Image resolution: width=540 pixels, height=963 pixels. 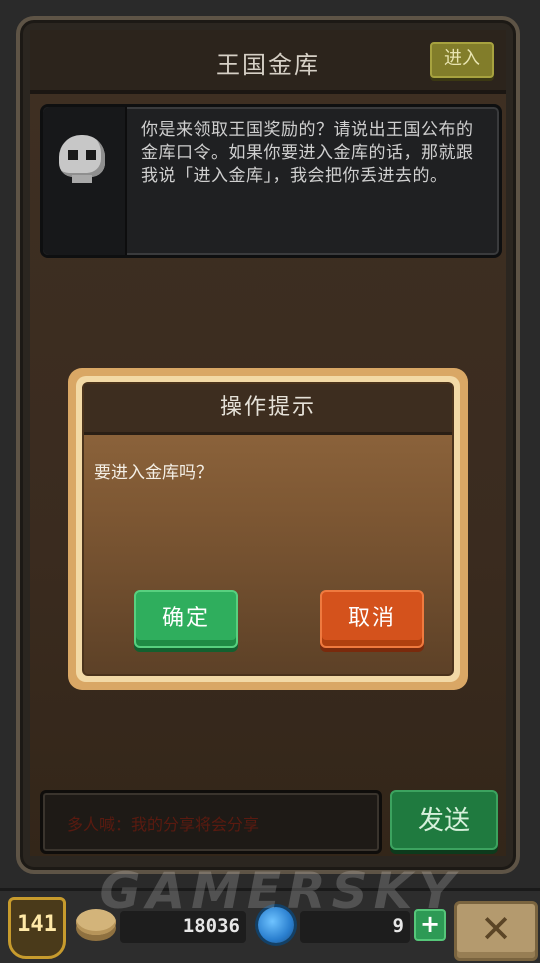 I want to click on confirm-button: 确定, so click(x=186, y=619).